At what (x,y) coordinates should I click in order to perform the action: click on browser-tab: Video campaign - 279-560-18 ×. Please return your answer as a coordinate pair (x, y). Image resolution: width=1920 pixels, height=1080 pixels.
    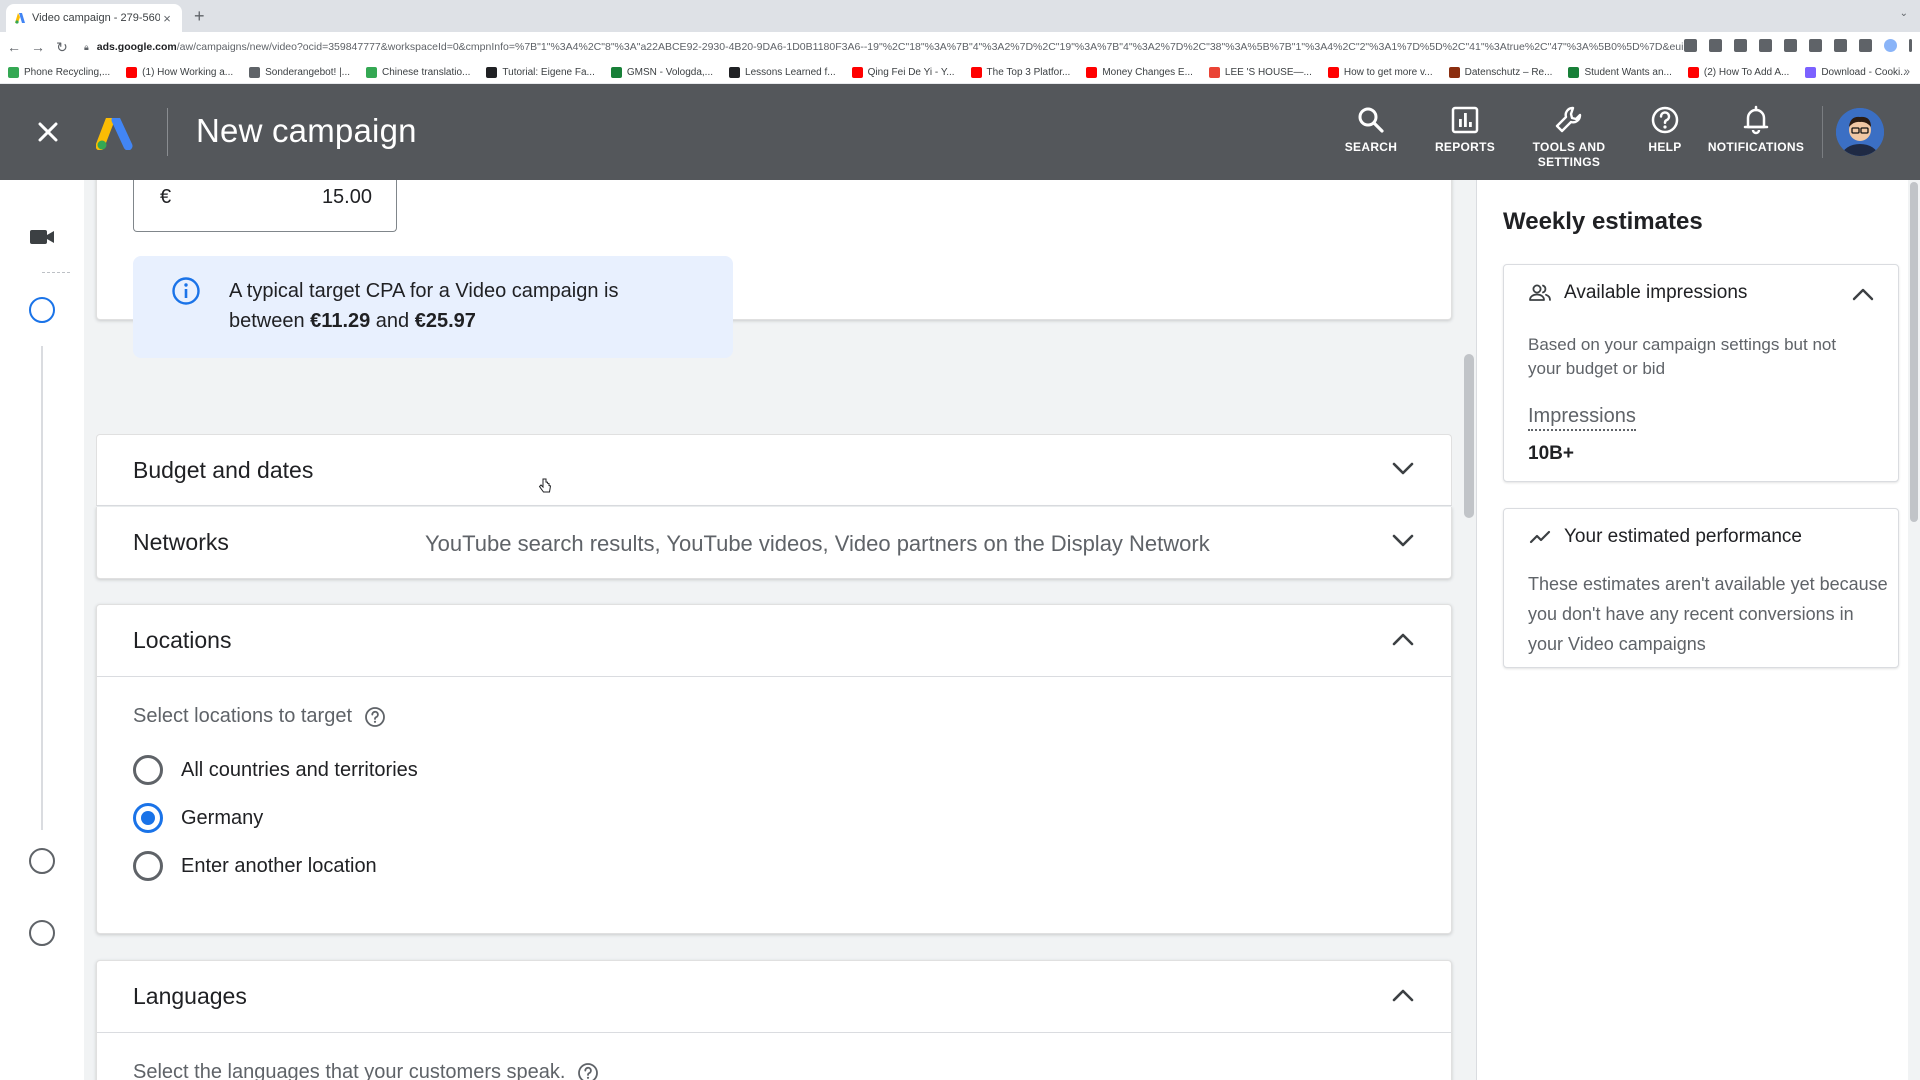
    Looking at the image, I should click on (94, 18).